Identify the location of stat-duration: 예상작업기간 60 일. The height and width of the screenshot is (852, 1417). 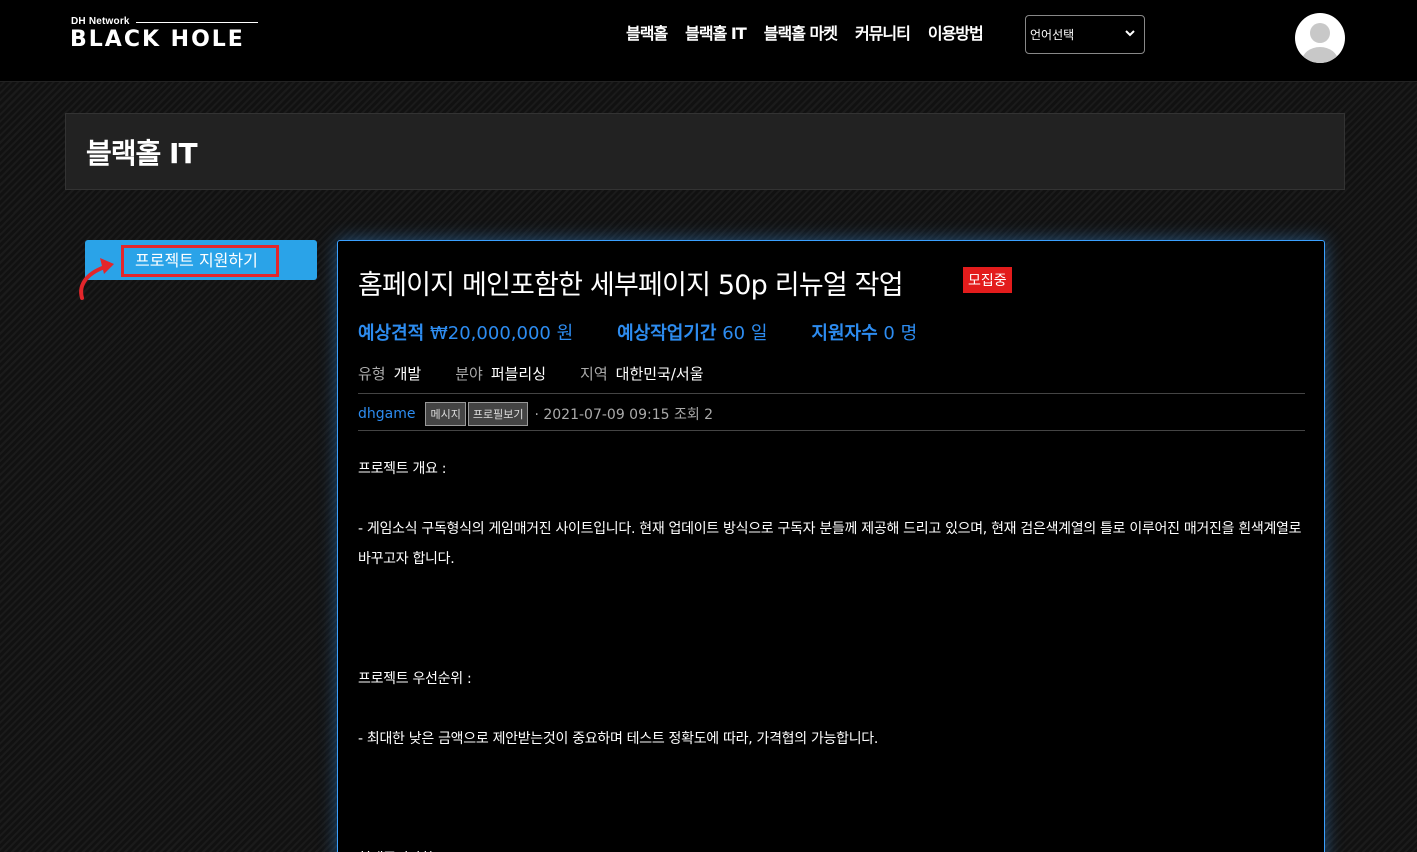
(692, 332).